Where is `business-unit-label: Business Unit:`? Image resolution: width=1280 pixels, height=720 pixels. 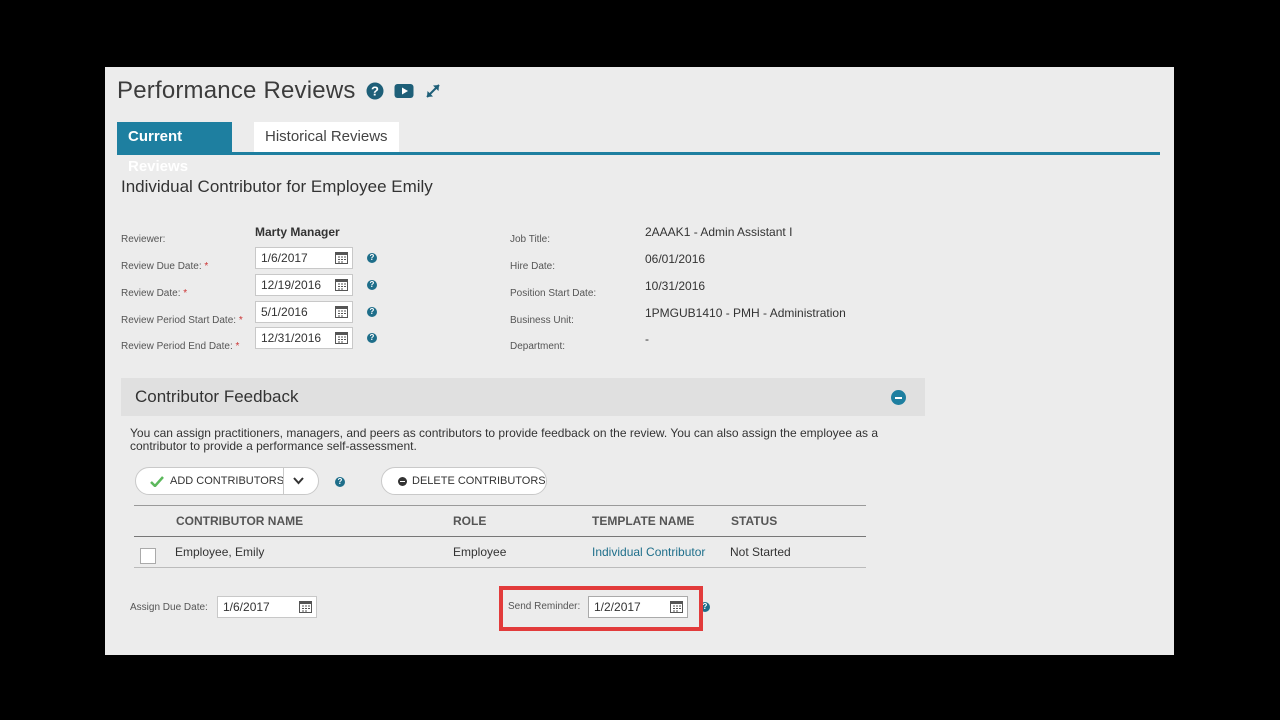
business-unit-label: Business Unit: is located at coordinates (542, 320).